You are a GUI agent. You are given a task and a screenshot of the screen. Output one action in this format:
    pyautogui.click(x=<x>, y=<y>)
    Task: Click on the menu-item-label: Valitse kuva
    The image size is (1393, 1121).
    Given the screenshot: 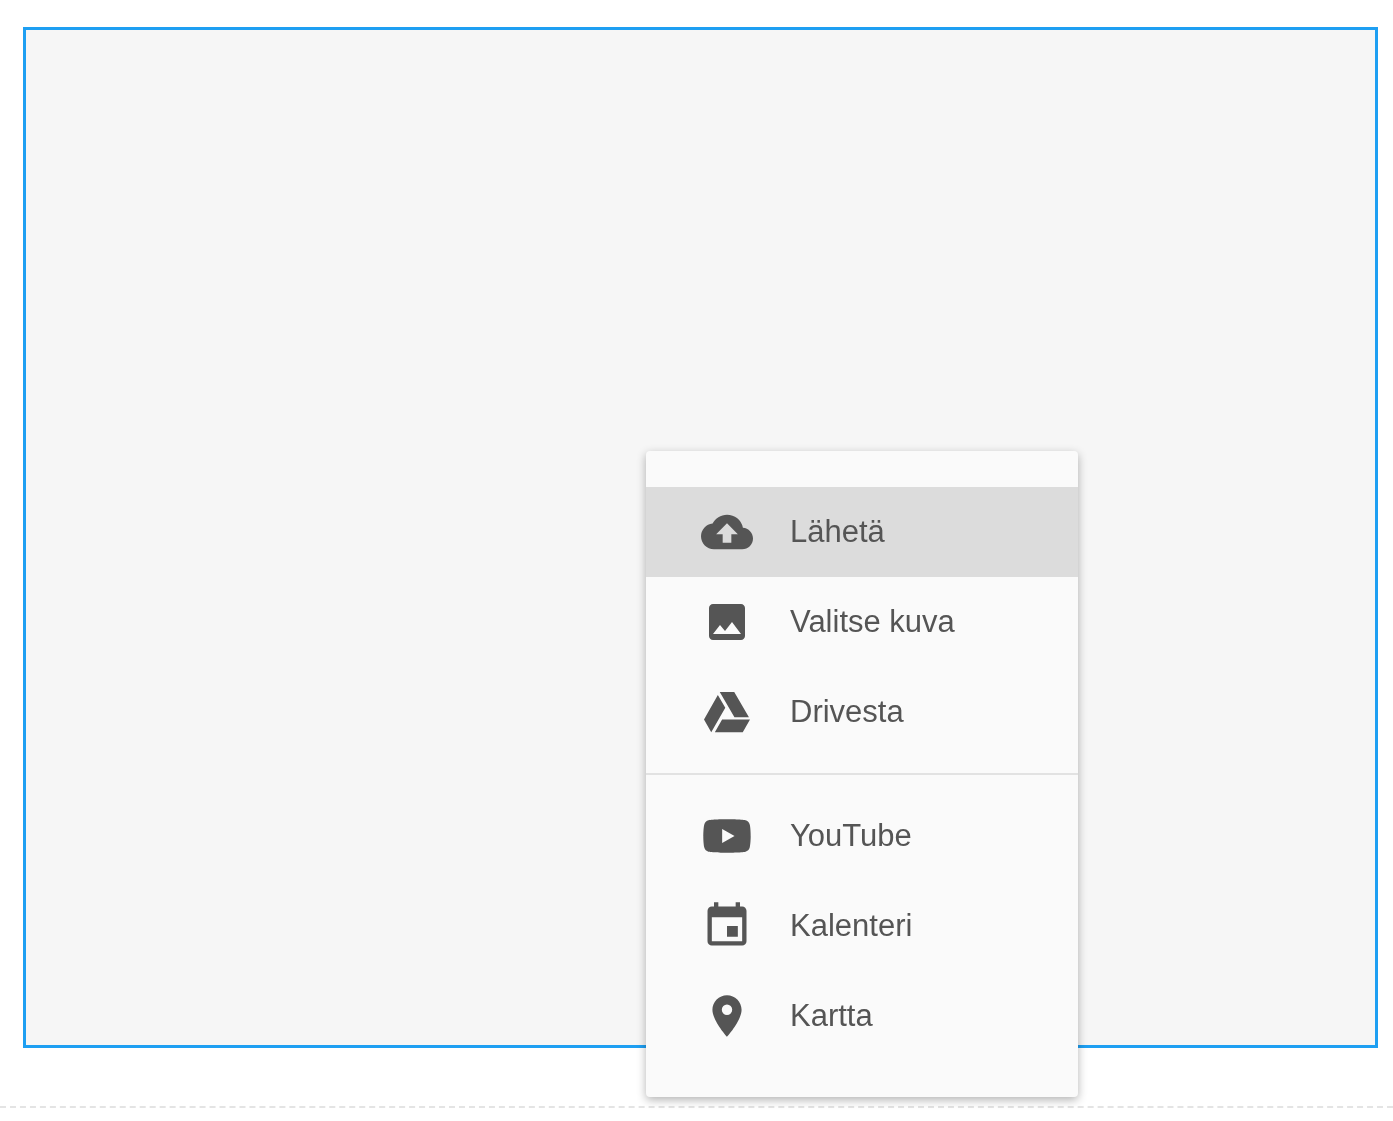 What is the action you would take?
    pyautogui.click(x=872, y=621)
    